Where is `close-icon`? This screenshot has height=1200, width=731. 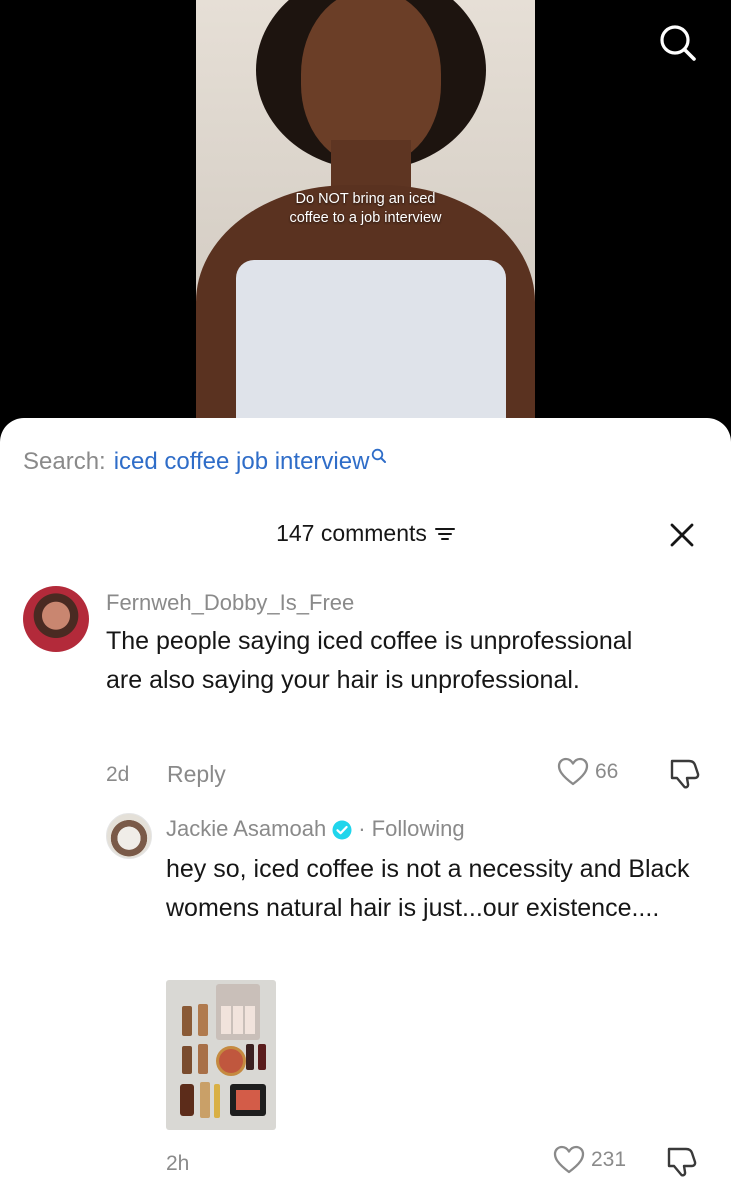
close-icon is located at coordinates (682, 535).